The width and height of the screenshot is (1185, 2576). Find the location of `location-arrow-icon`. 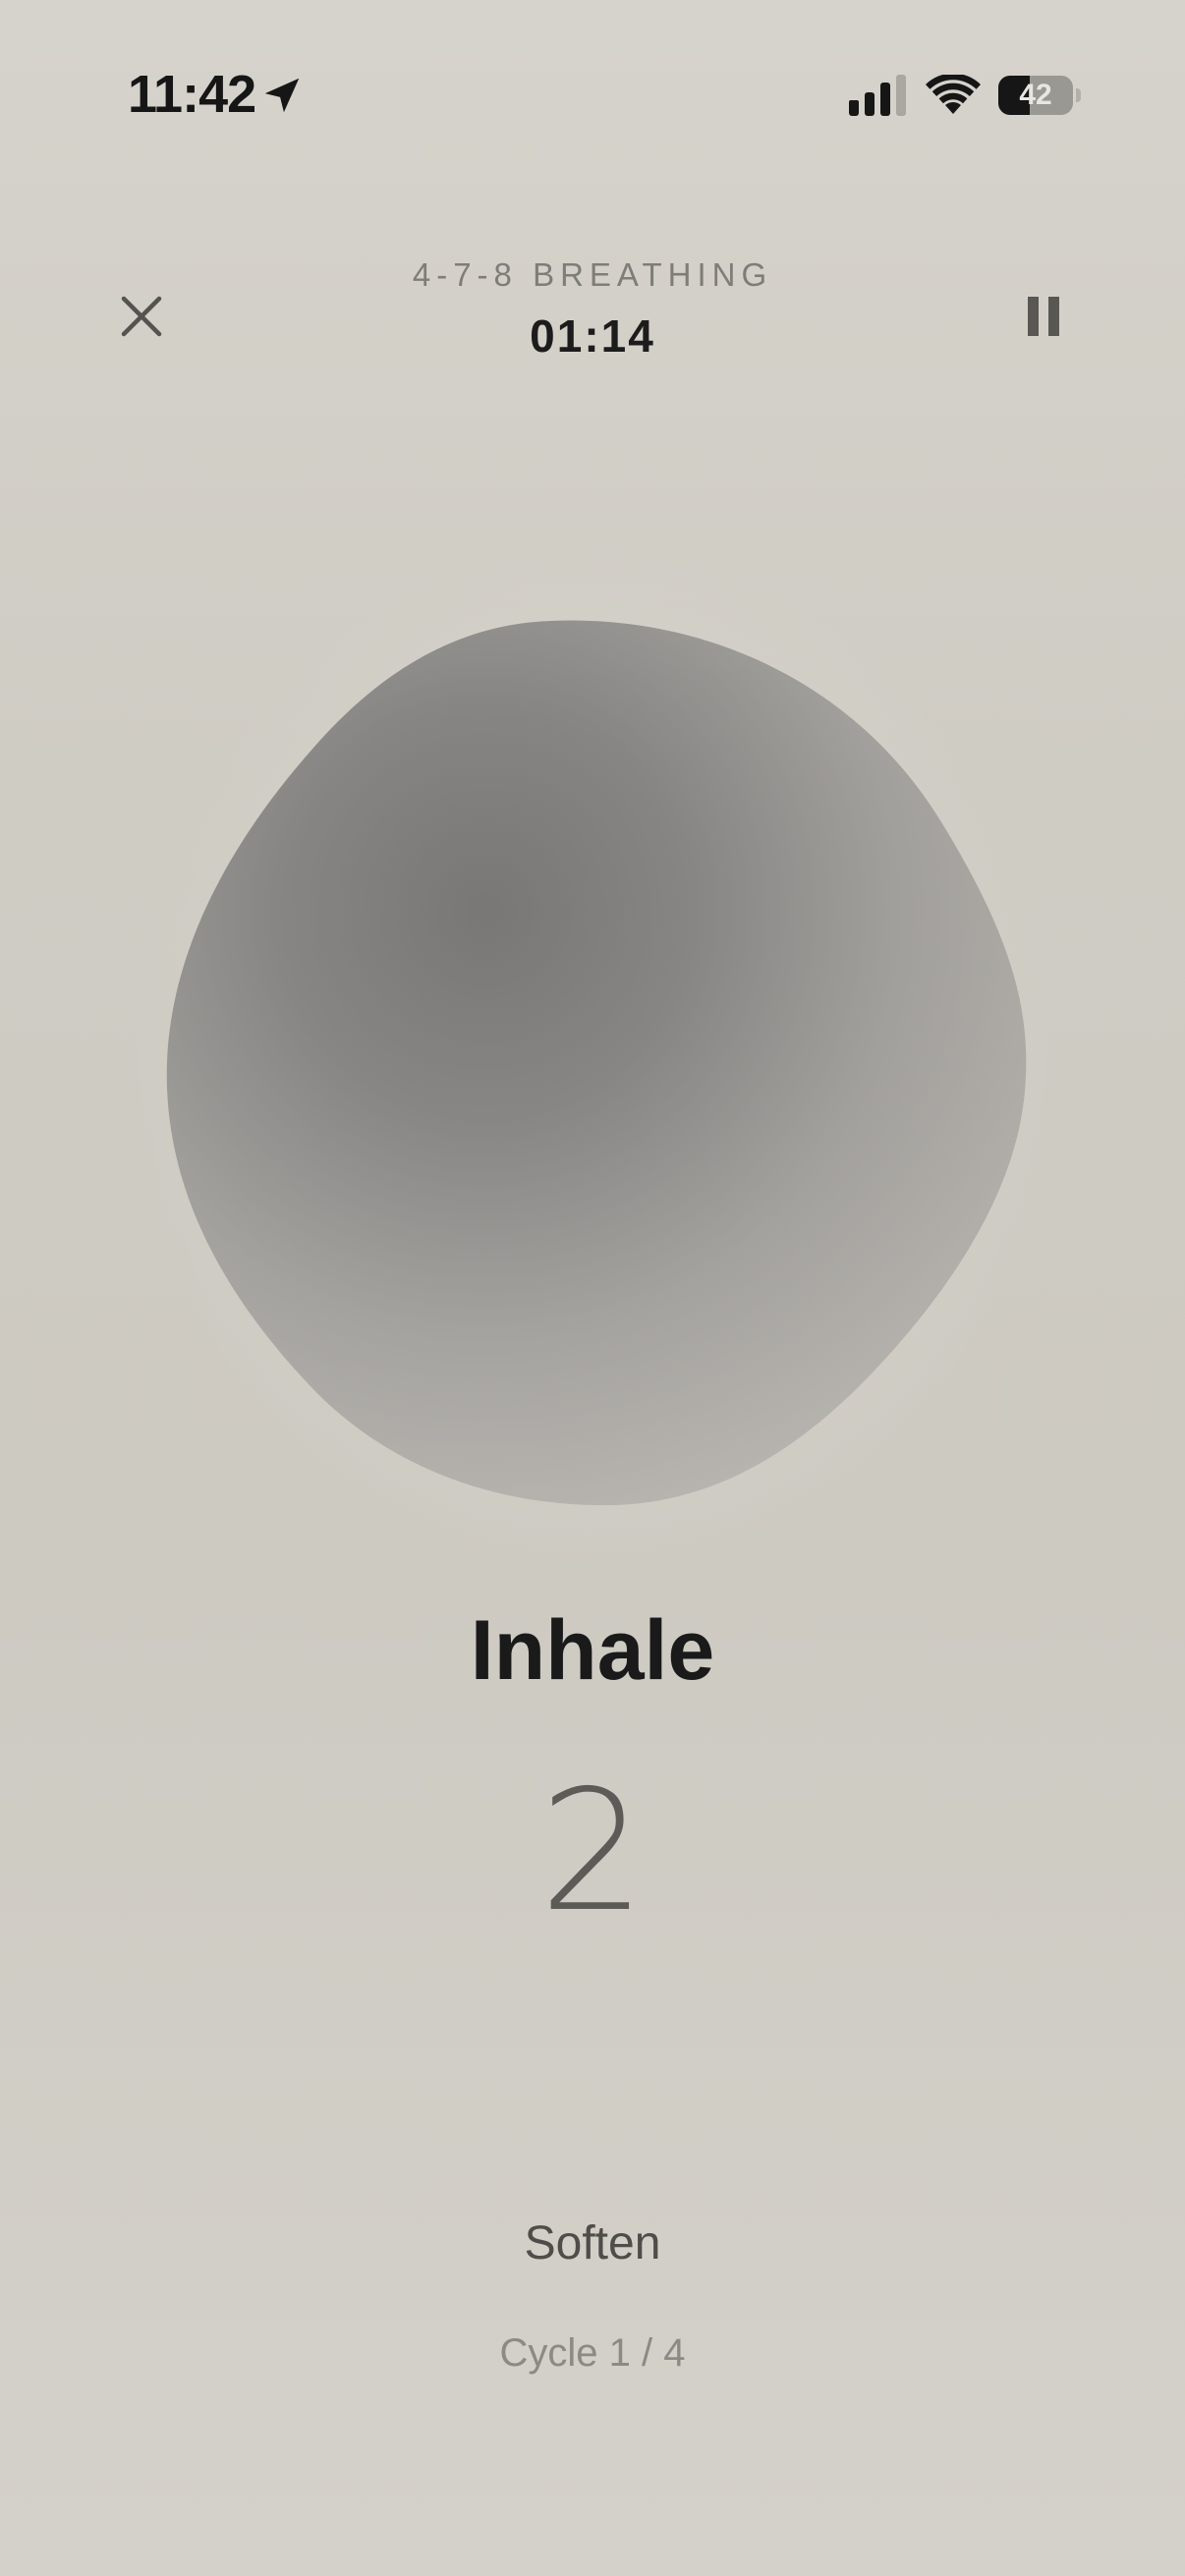

location-arrow-icon is located at coordinates (282, 95).